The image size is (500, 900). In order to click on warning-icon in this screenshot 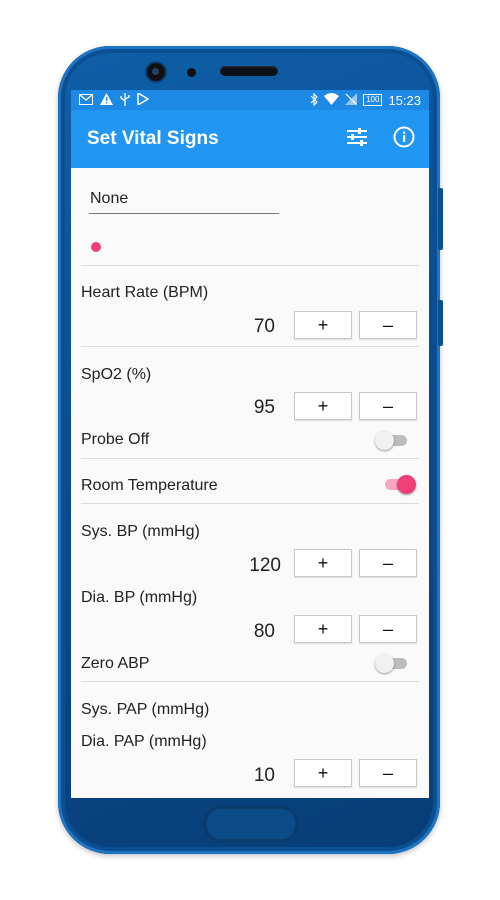, I will do `click(106, 100)`.